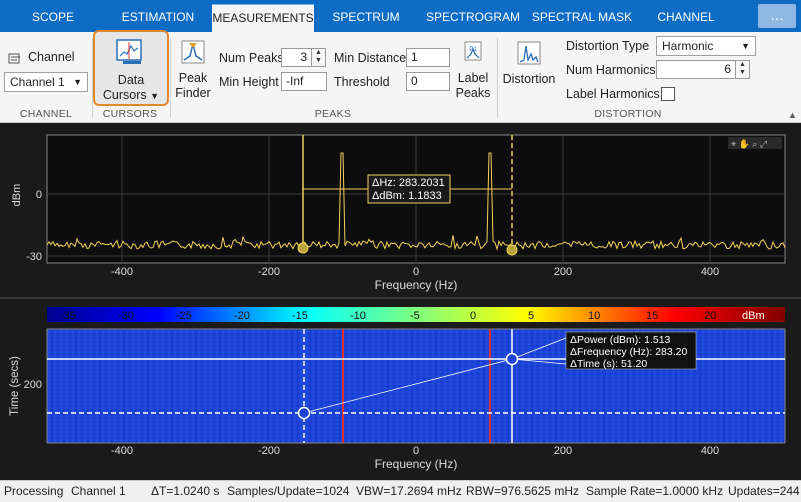  I want to click on min-distance-label: Min Distance, so click(370, 58).